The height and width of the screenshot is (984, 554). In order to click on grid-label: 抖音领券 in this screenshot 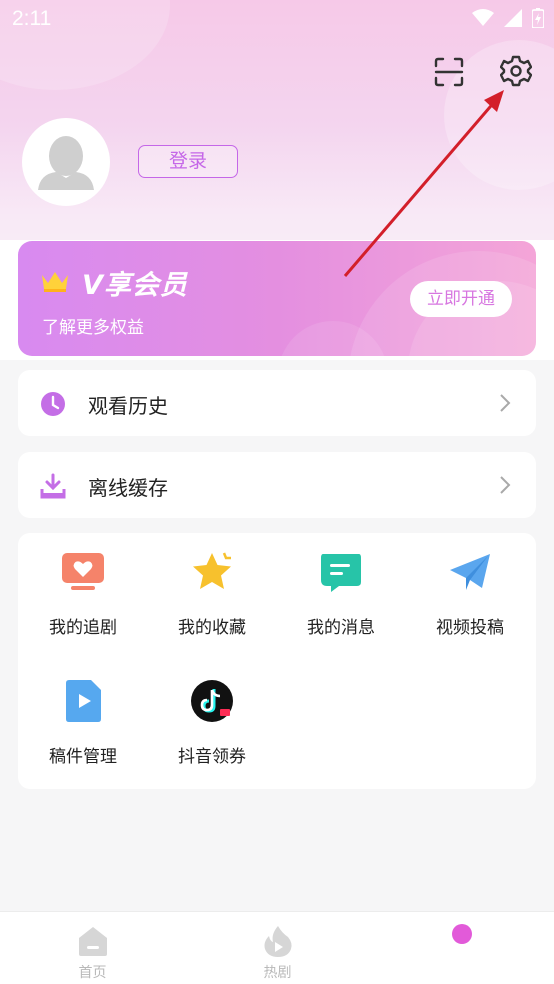, I will do `click(212, 757)`.